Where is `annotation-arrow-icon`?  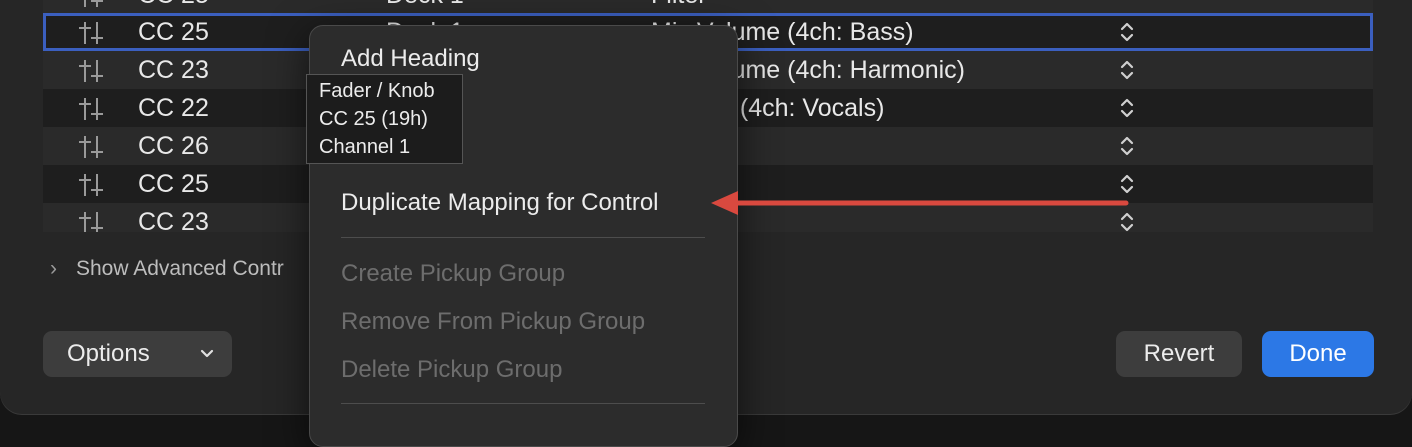
annotation-arrow-icon is located at coordinates (920, 203).